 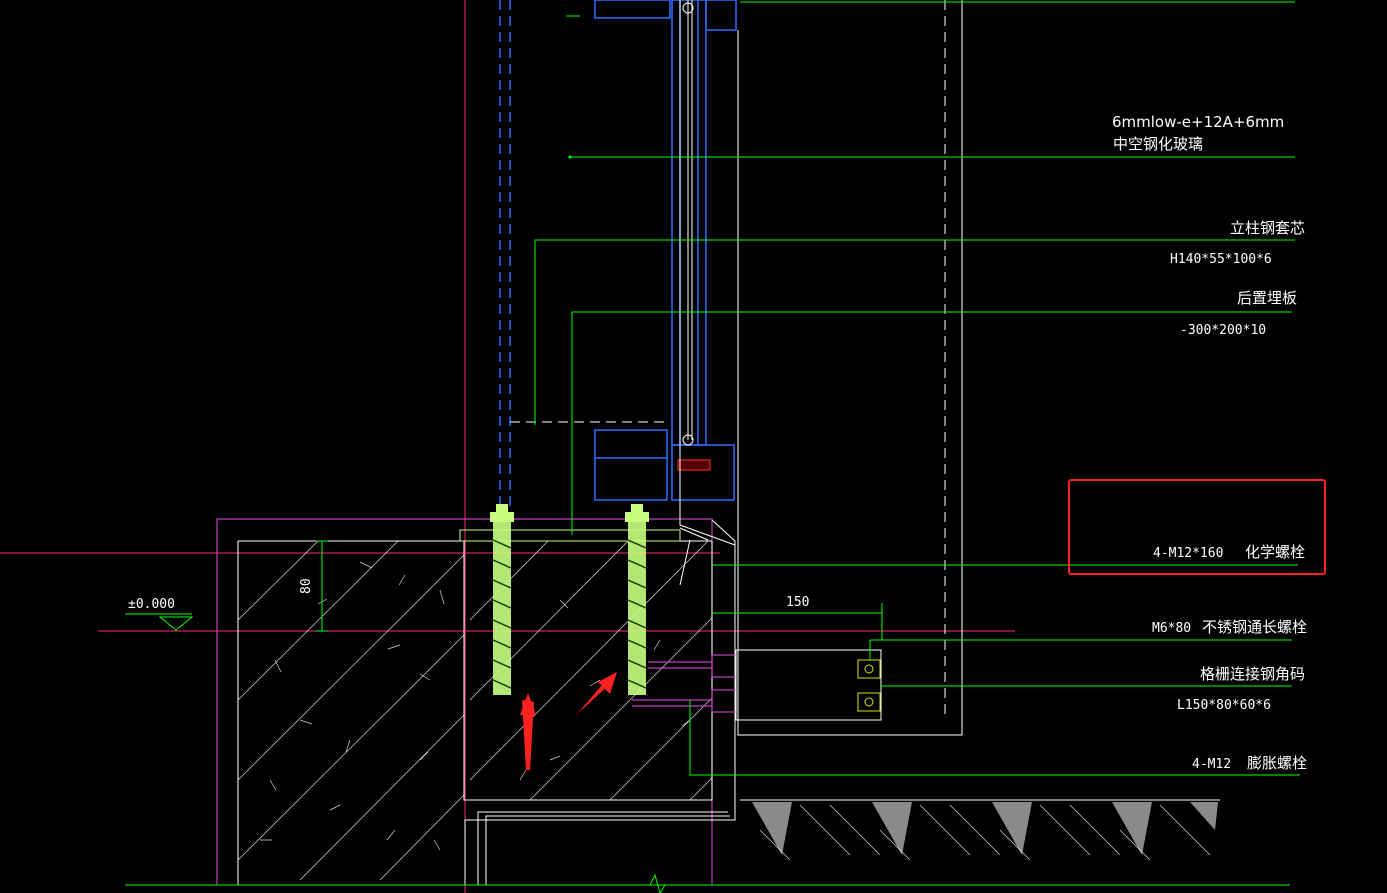 I want to click on grille-angle-label: 格栅连接钢角码, so click(x=1252, y=674).